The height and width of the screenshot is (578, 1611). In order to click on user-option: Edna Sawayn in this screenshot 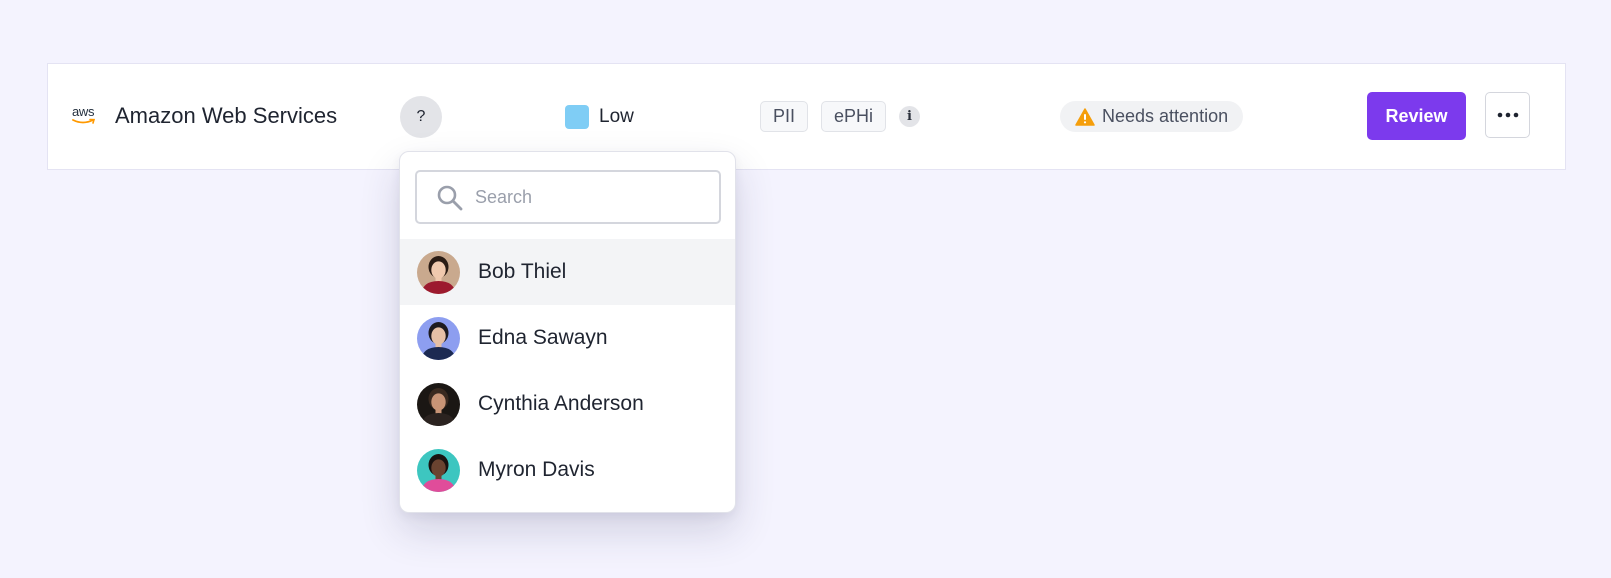, I will do `click(567, 338)`.